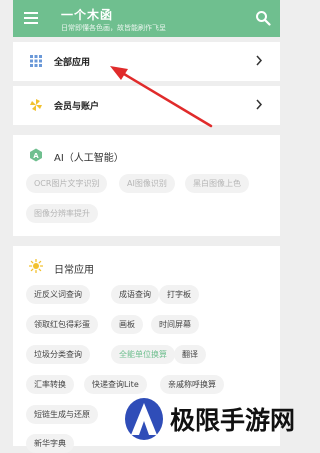 Image resolution: width=320 pixels, height=453 pixels. I want to click on site-watermark: 极限手游网, so click(217, 418).